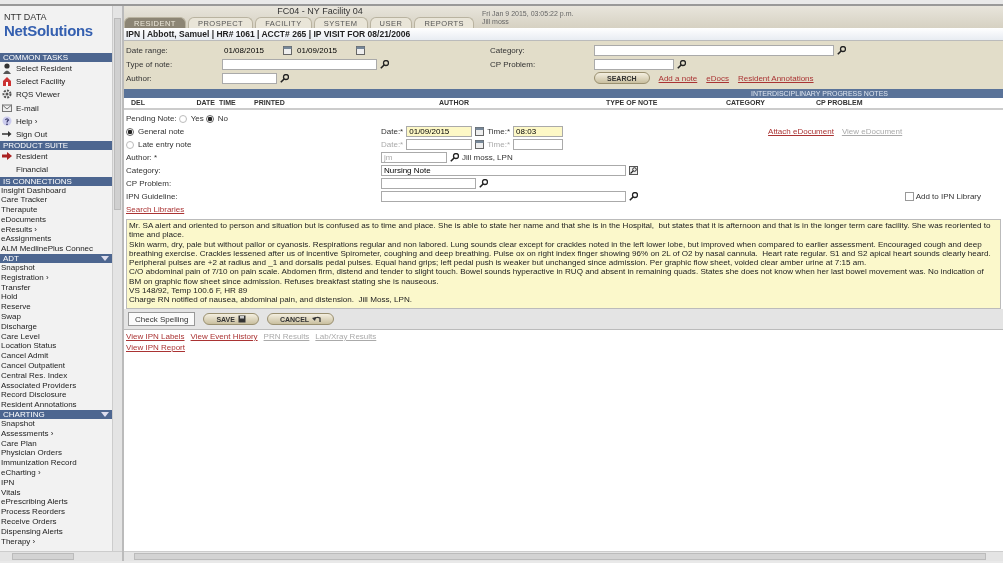  What do you see at coordinates (508, 50) in the screenshot?
I see `field-label: Category:` at bounding box center [508, 50].